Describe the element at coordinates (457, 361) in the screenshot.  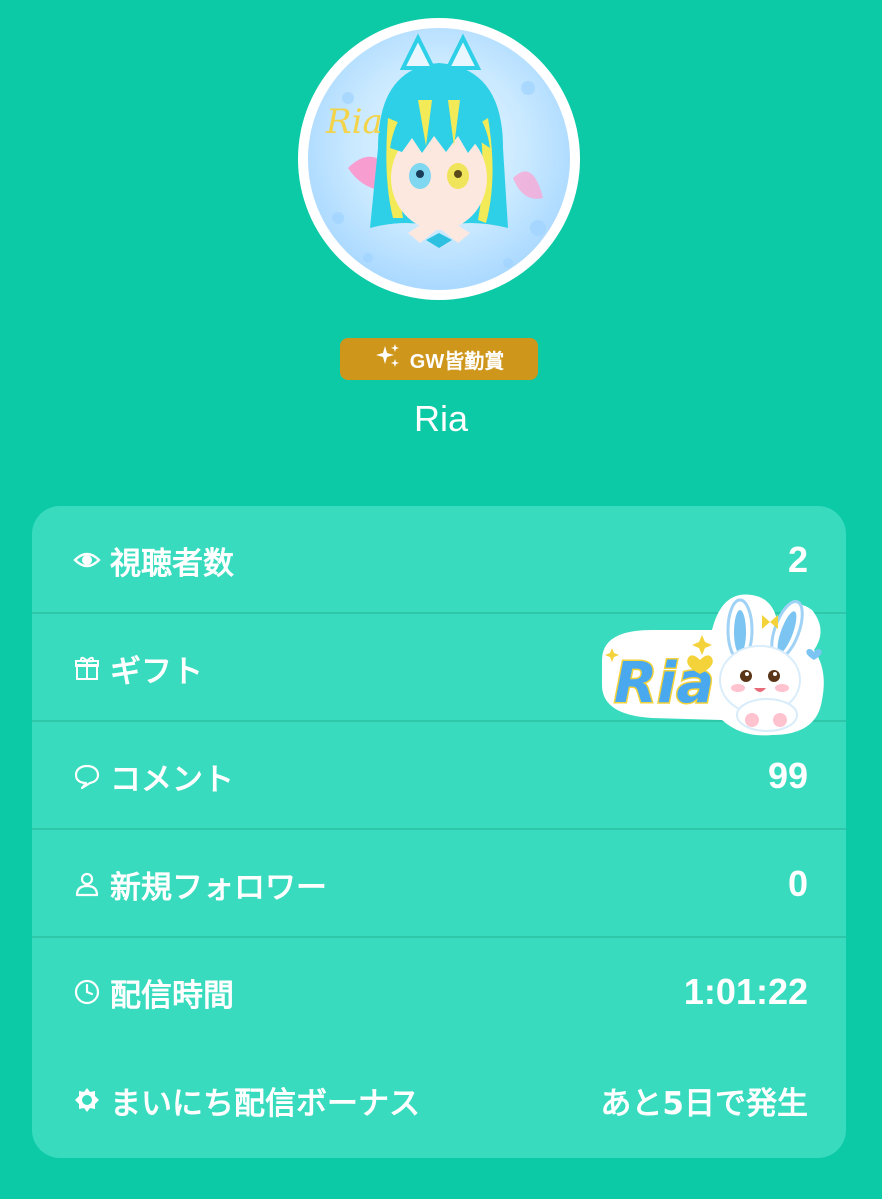
I see `badge-label: GW皆勤賞` at that location.